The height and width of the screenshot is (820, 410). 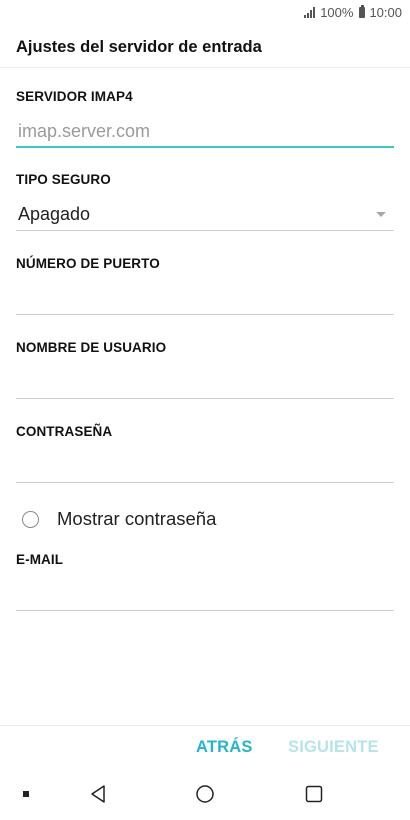 What do you see at coordinates (205, 131) in the screenshot?
I see `server-input` at bounding box center [205, 131].